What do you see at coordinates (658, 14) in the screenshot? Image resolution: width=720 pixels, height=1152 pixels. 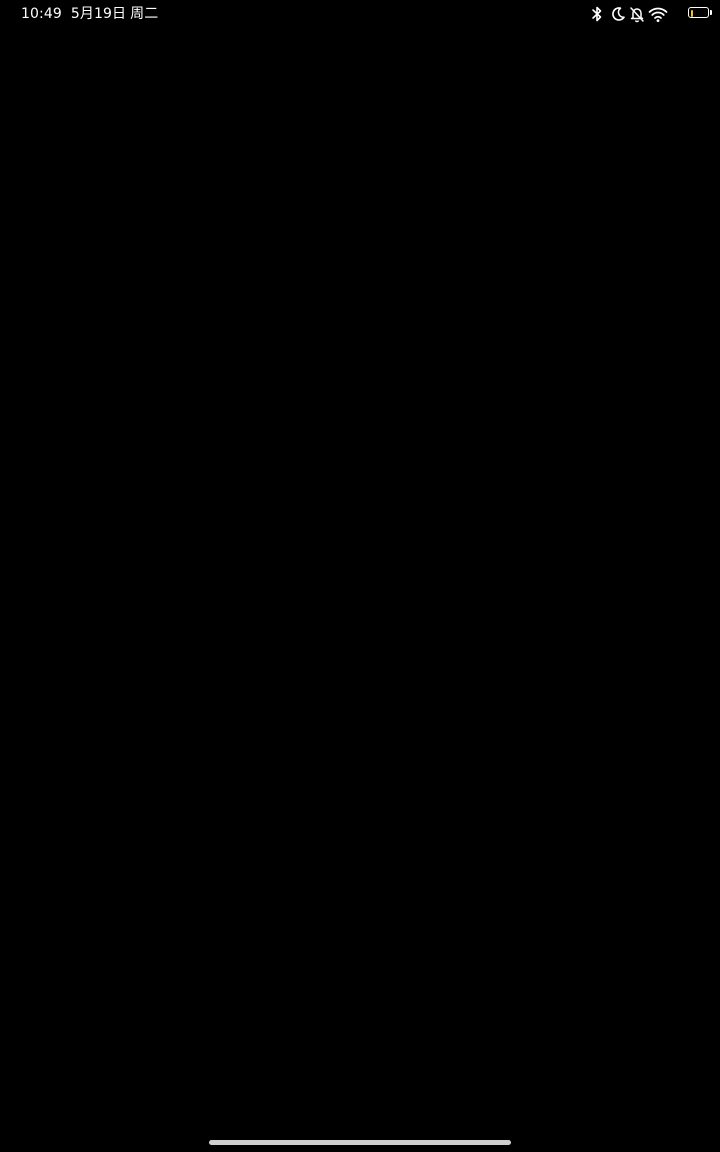 I see `wifi-icon` at bounding box center [658, 14].